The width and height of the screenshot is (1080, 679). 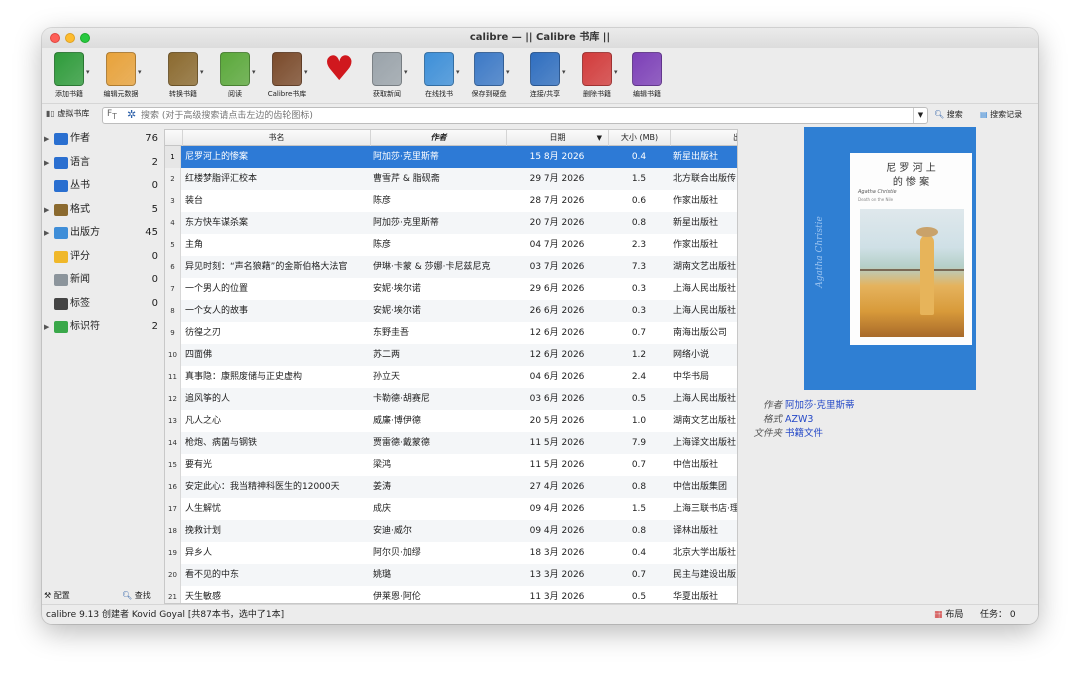 I want to click on toolbar-button-6: 获取新闻 ▾, so click(x=387, y=75).